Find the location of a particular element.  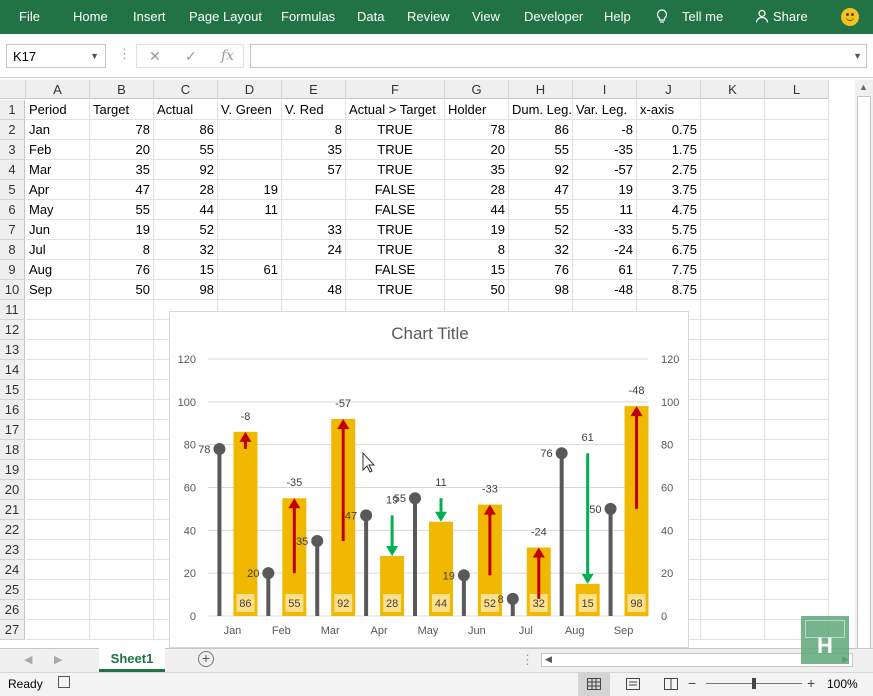

grid-cell: Holder is located at coordinates (477, 110).